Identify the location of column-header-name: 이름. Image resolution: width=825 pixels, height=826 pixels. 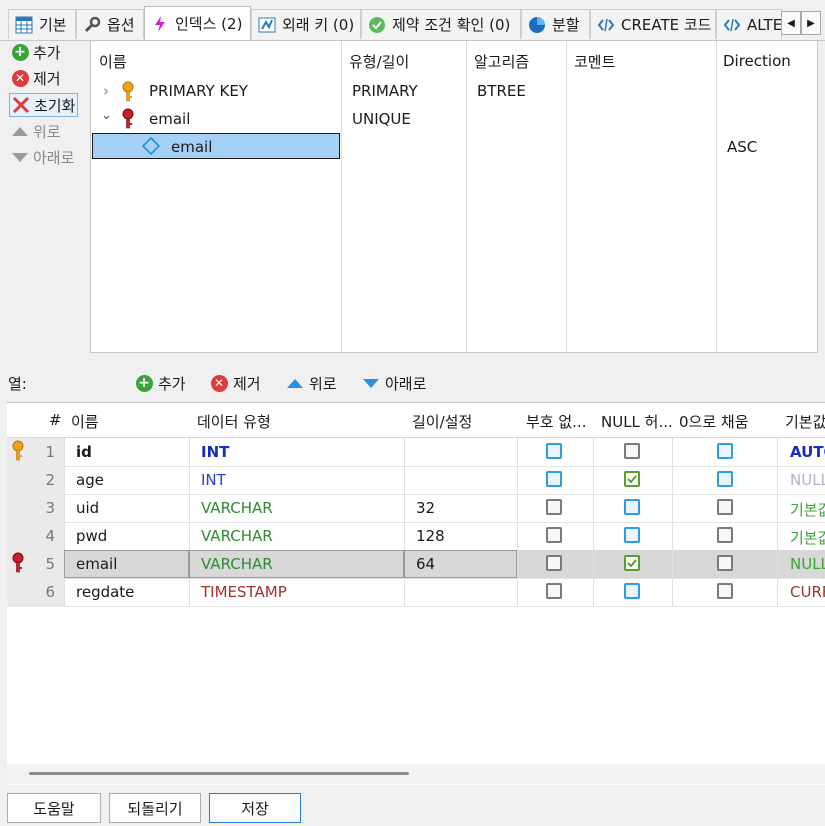
(85, 421).